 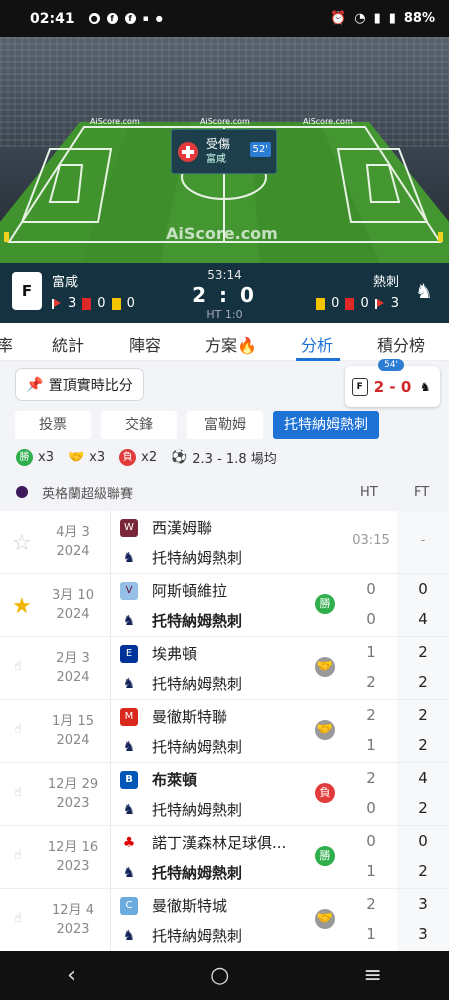 What do you see at coordinates (22, 606) in the screenshot?
I see `star-icon: ★` at bounding box center [22, 606].